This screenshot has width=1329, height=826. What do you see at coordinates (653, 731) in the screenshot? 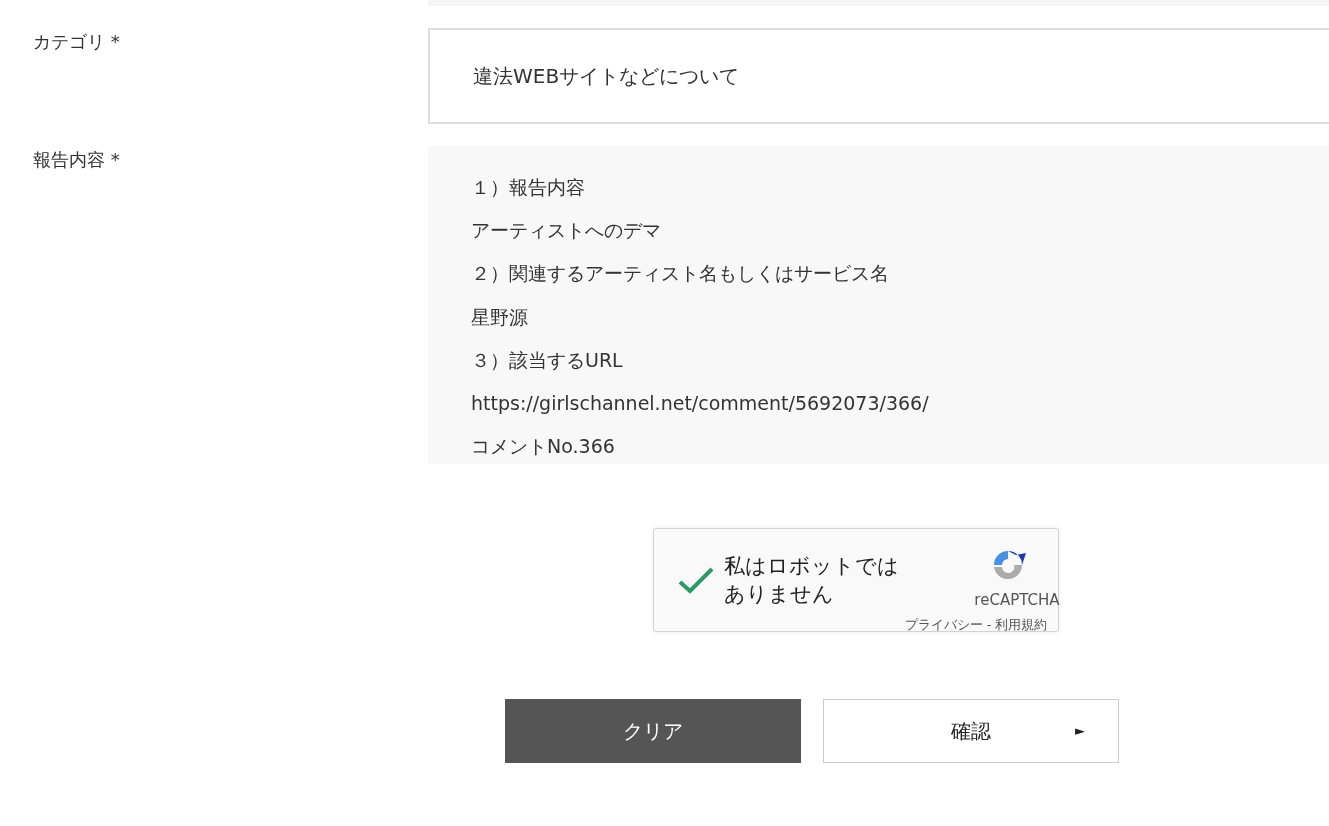
I see `clear-button: クリア` at bounding box center [653, 731].